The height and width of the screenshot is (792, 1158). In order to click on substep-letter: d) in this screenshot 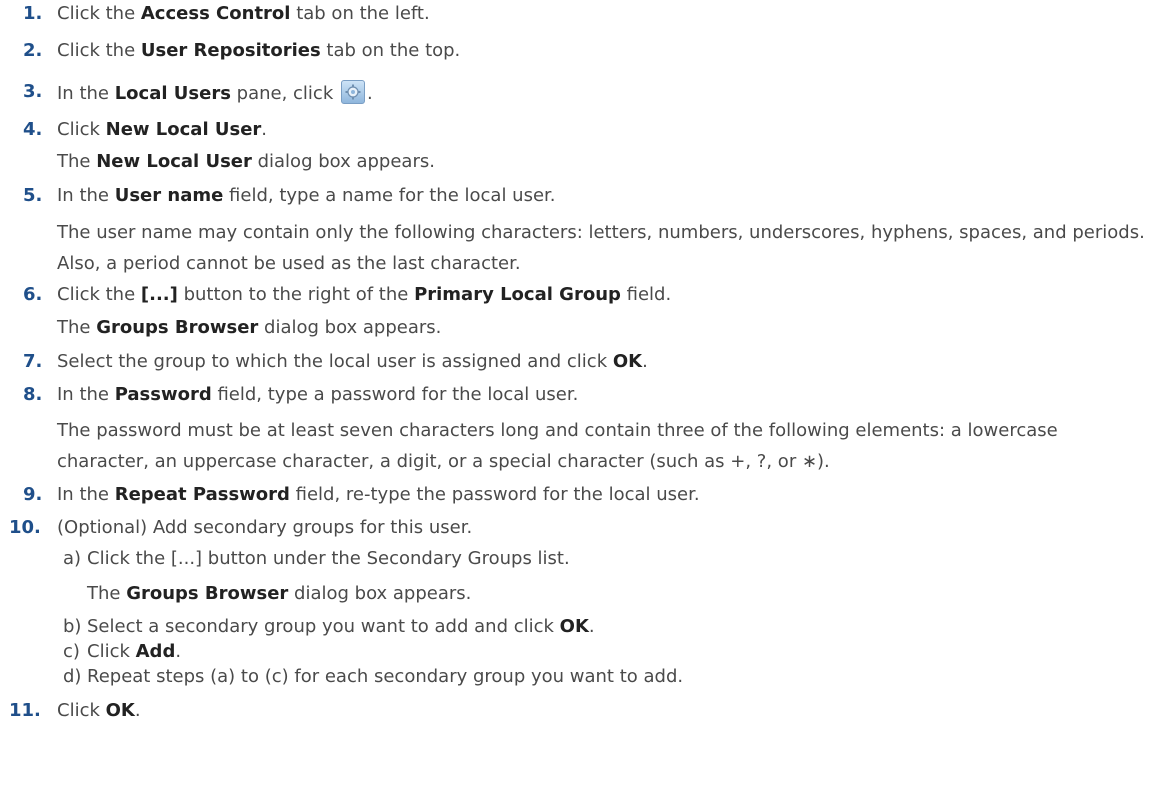, I will do `click(72, 676)`.